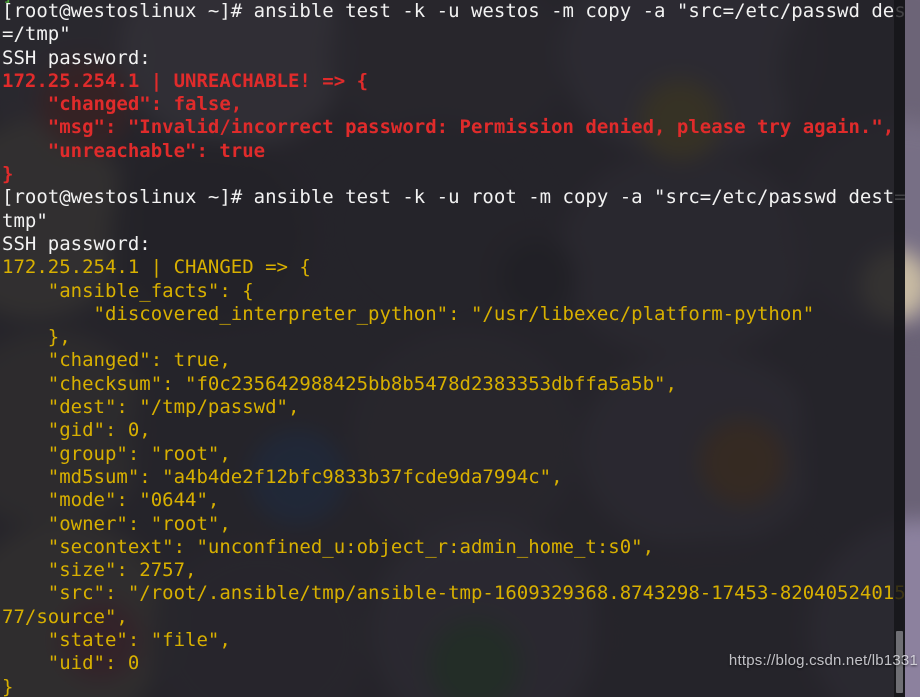  What do you see at coordinates (128, 290) in the screenshot?
I see `terminal-line: "ansible_facts": {` at bounding box center [128, 290].